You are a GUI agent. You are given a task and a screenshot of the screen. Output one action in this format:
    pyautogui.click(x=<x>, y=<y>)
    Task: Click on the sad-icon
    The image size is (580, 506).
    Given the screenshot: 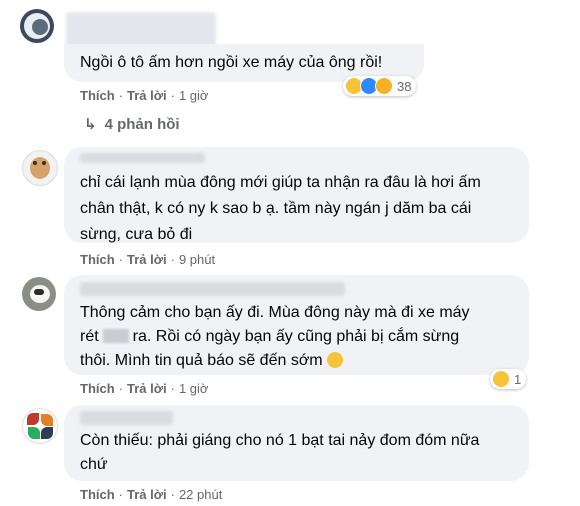 What is the action you would take?
    pyautogui.click(x=384, y=86)
    